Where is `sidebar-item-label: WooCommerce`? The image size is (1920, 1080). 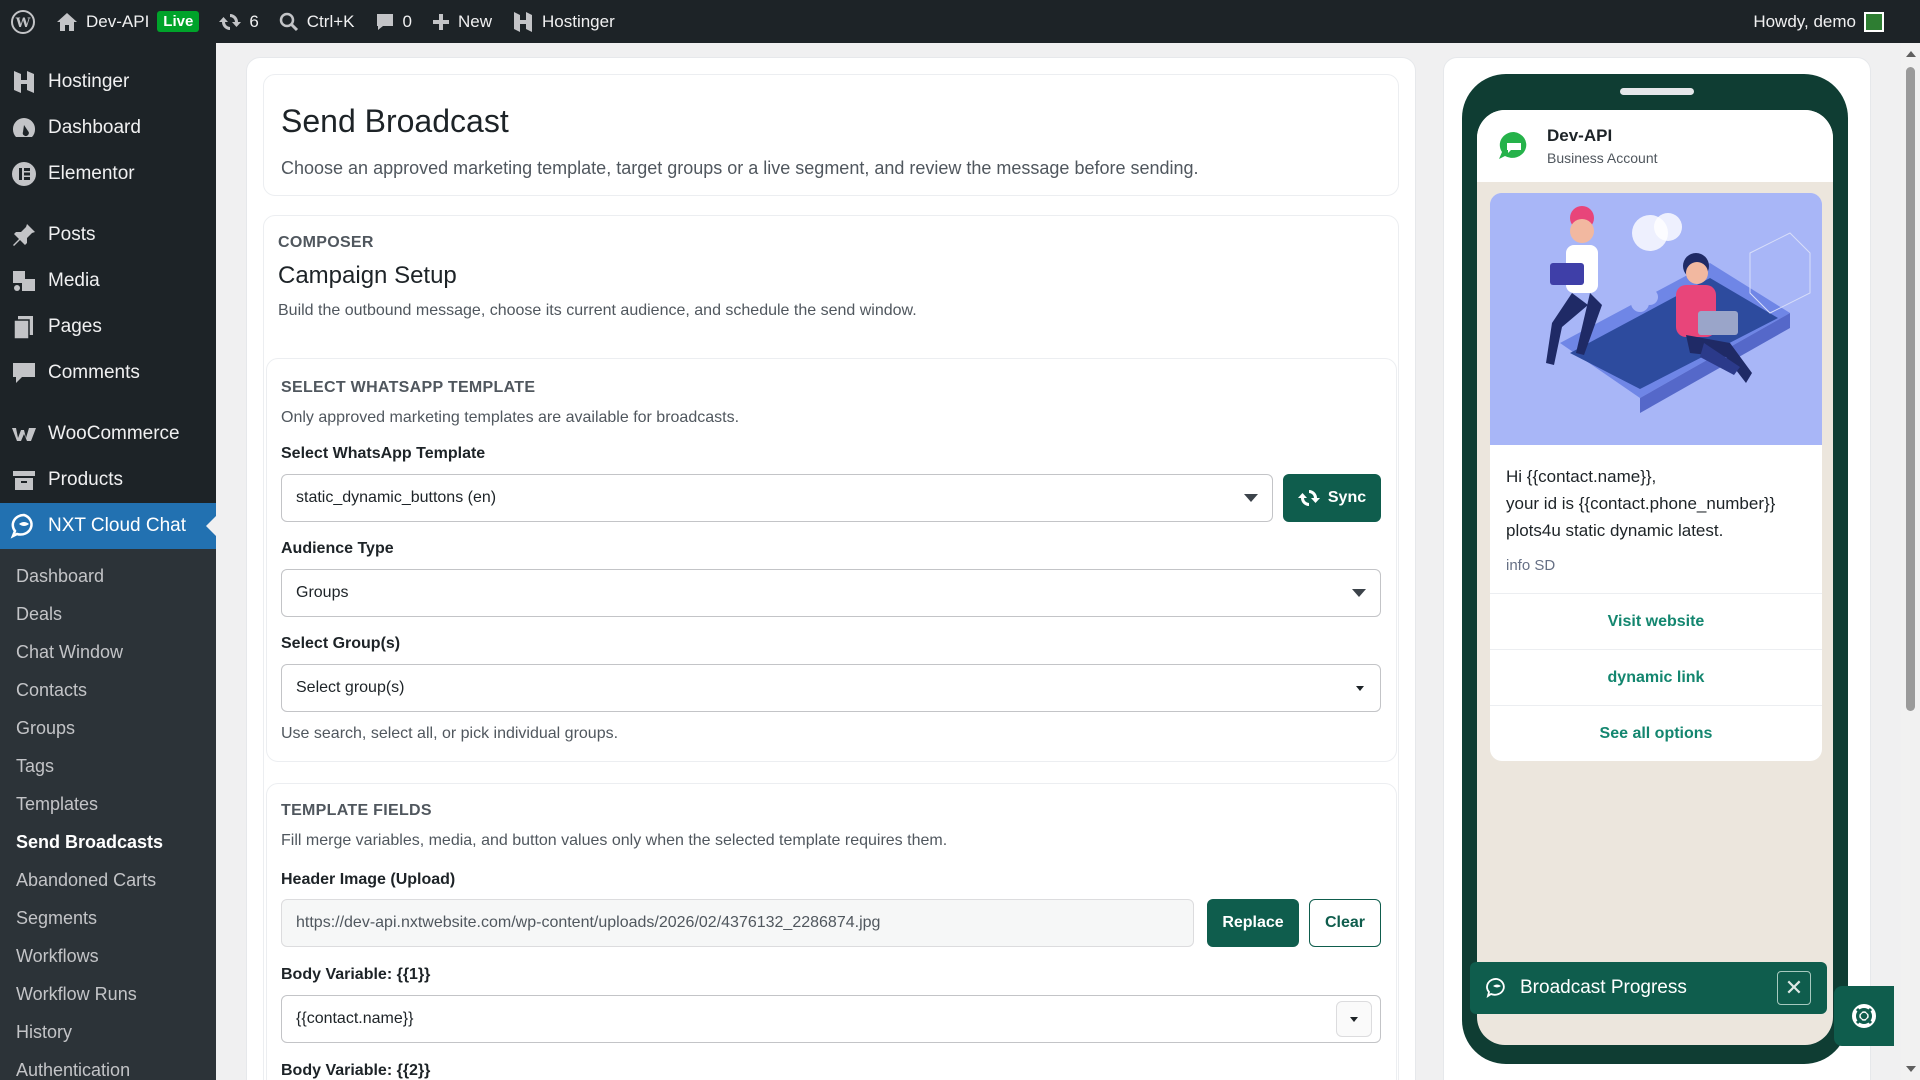
sidebar-item-label: WooCommerce is located at coordinates (114, 433).